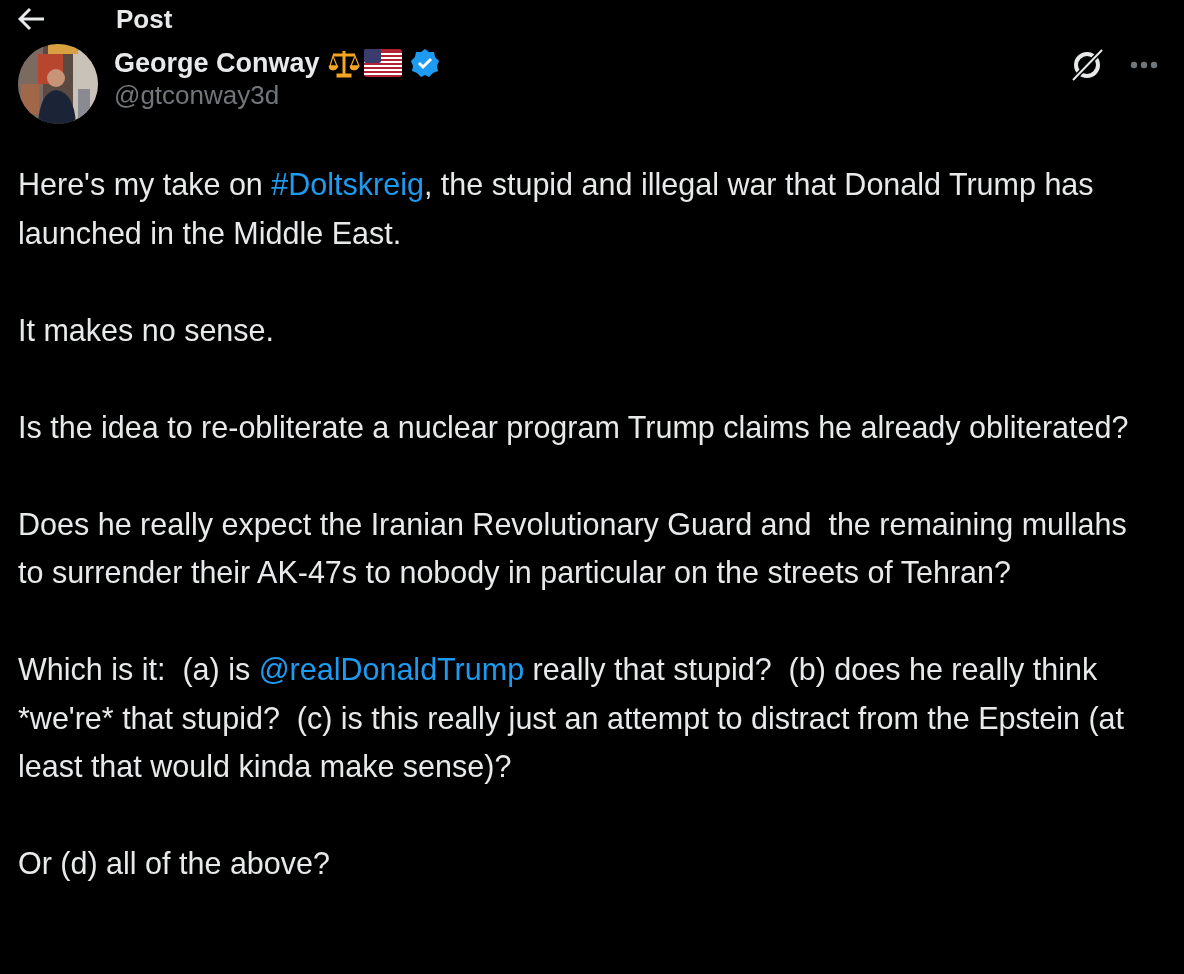  Describe the element at coordinates (146, 330) in the screenshot. I see `post-paragraph: It makes no sense.` at that location.